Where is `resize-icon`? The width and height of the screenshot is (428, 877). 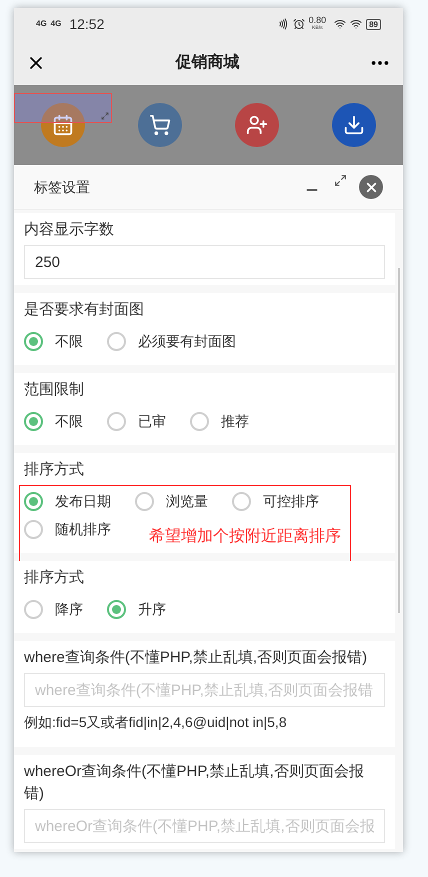
resize-icon is located at coordinates (105, 116).